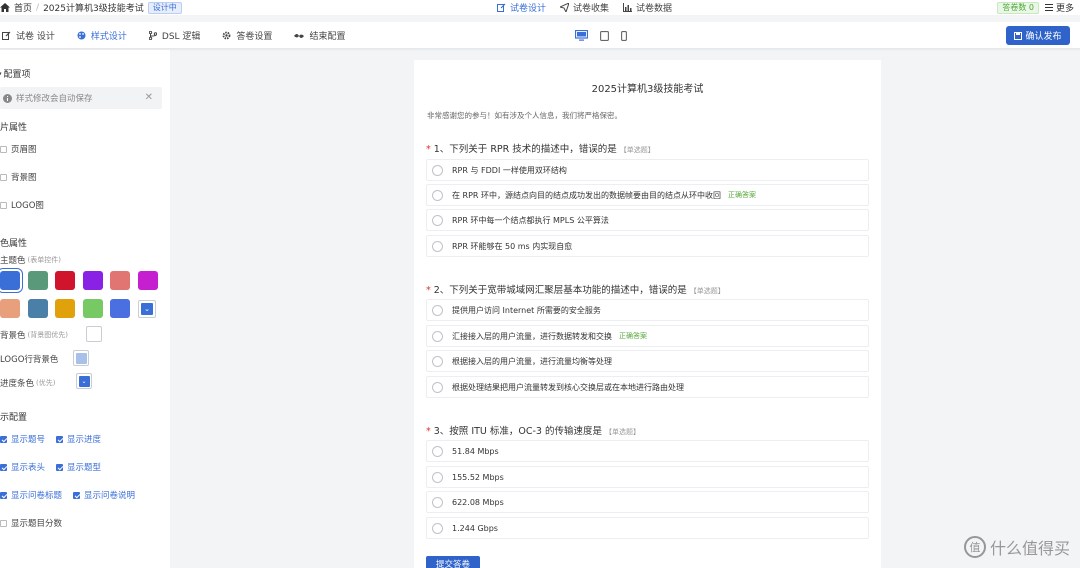 This screenshot has width=1080, height=568. I want to click on tab-paper-design: 试卷 设计, so click(28, 35).